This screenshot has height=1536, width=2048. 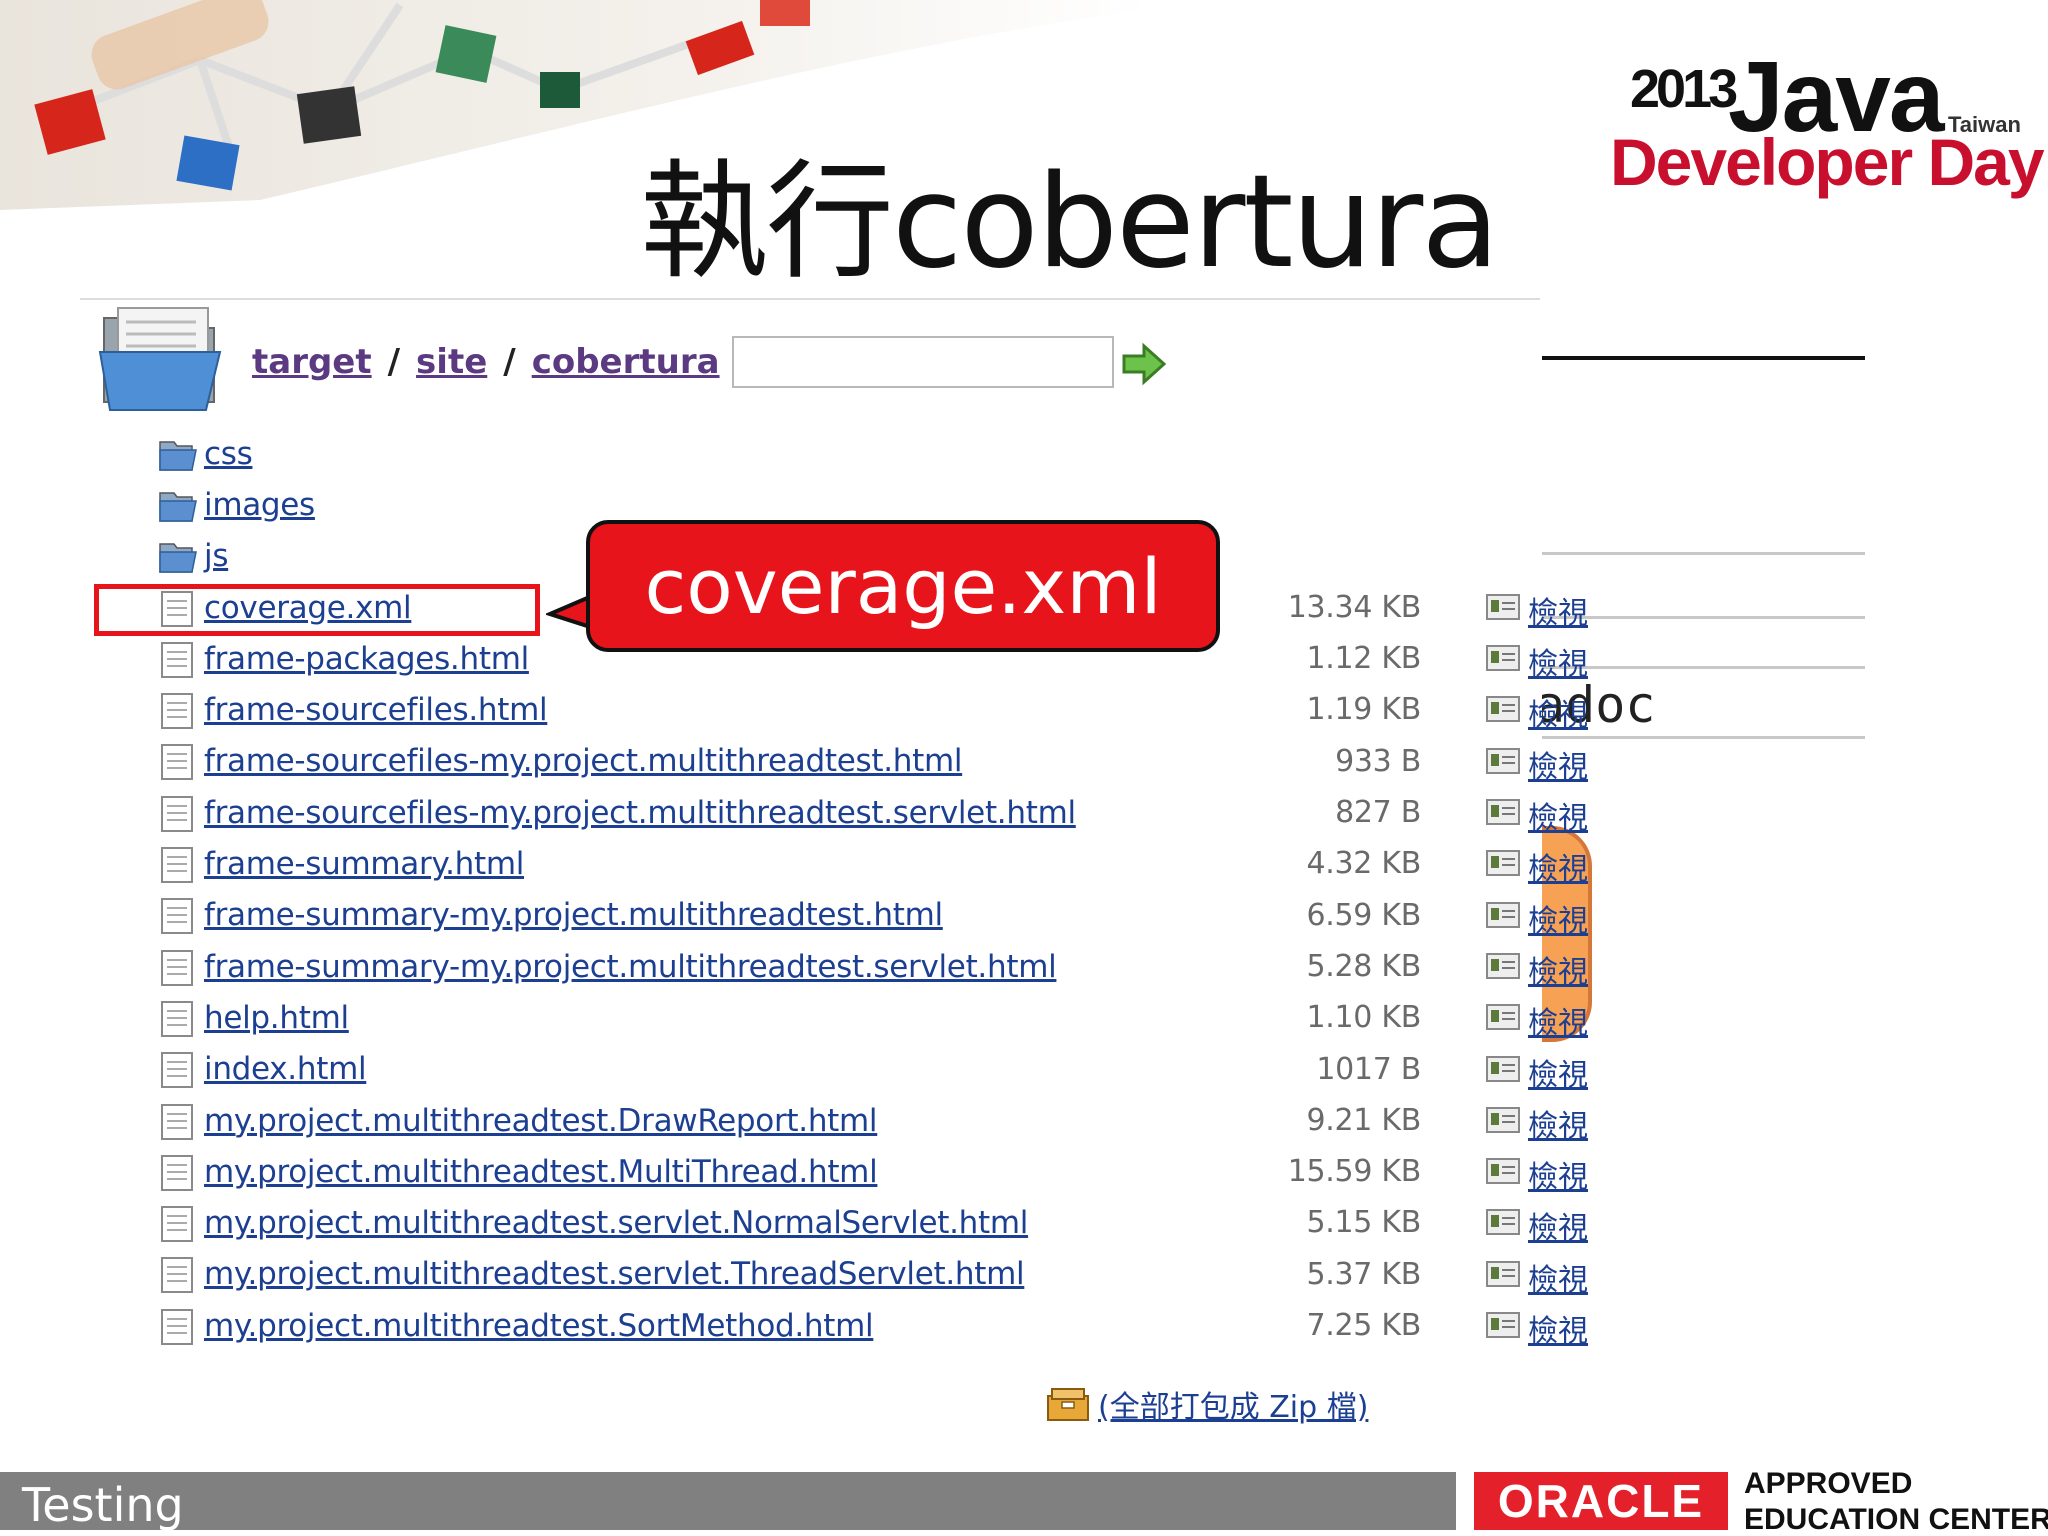 What do you see at coordinates (1354, 607) in the screenshot?
I see `file-size: 13.34 KB` at bounding box center [1354, 607].